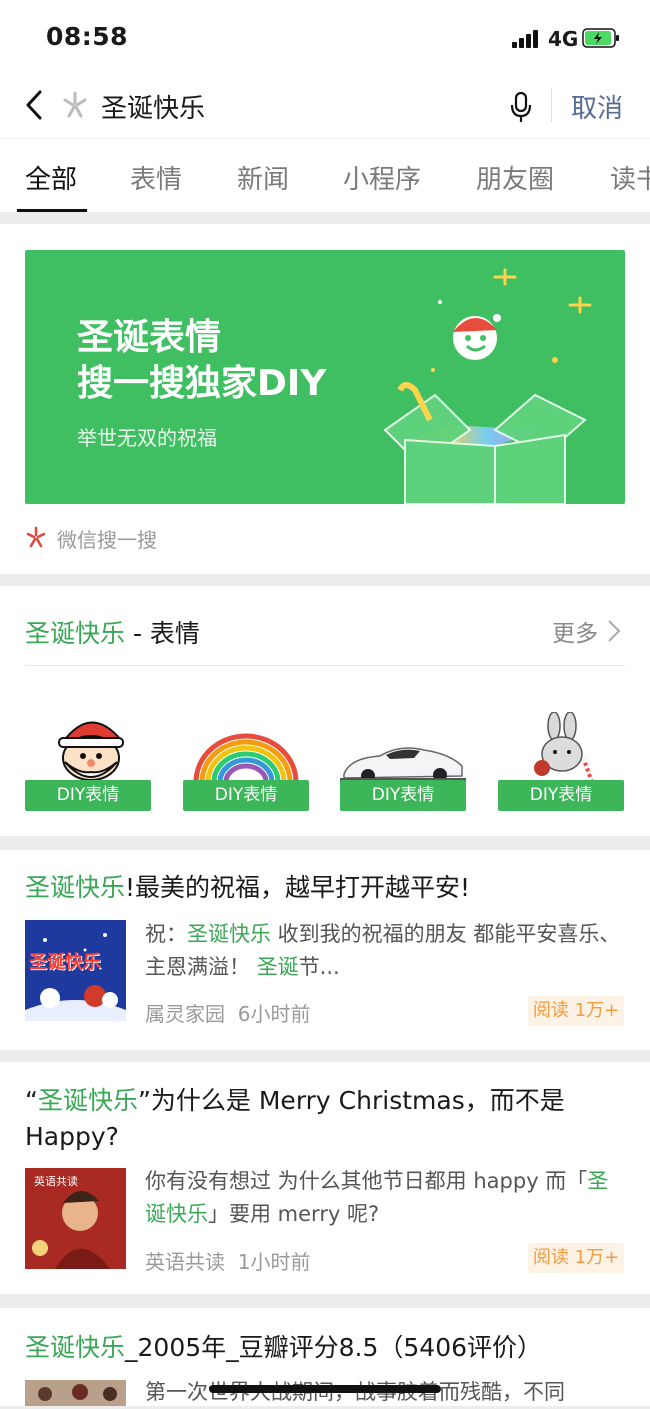 This screenshot has width=650, height=1409. Describe the element at coordinates (563, 39) in the screenshot. I see `network-label: 4G` at that location.